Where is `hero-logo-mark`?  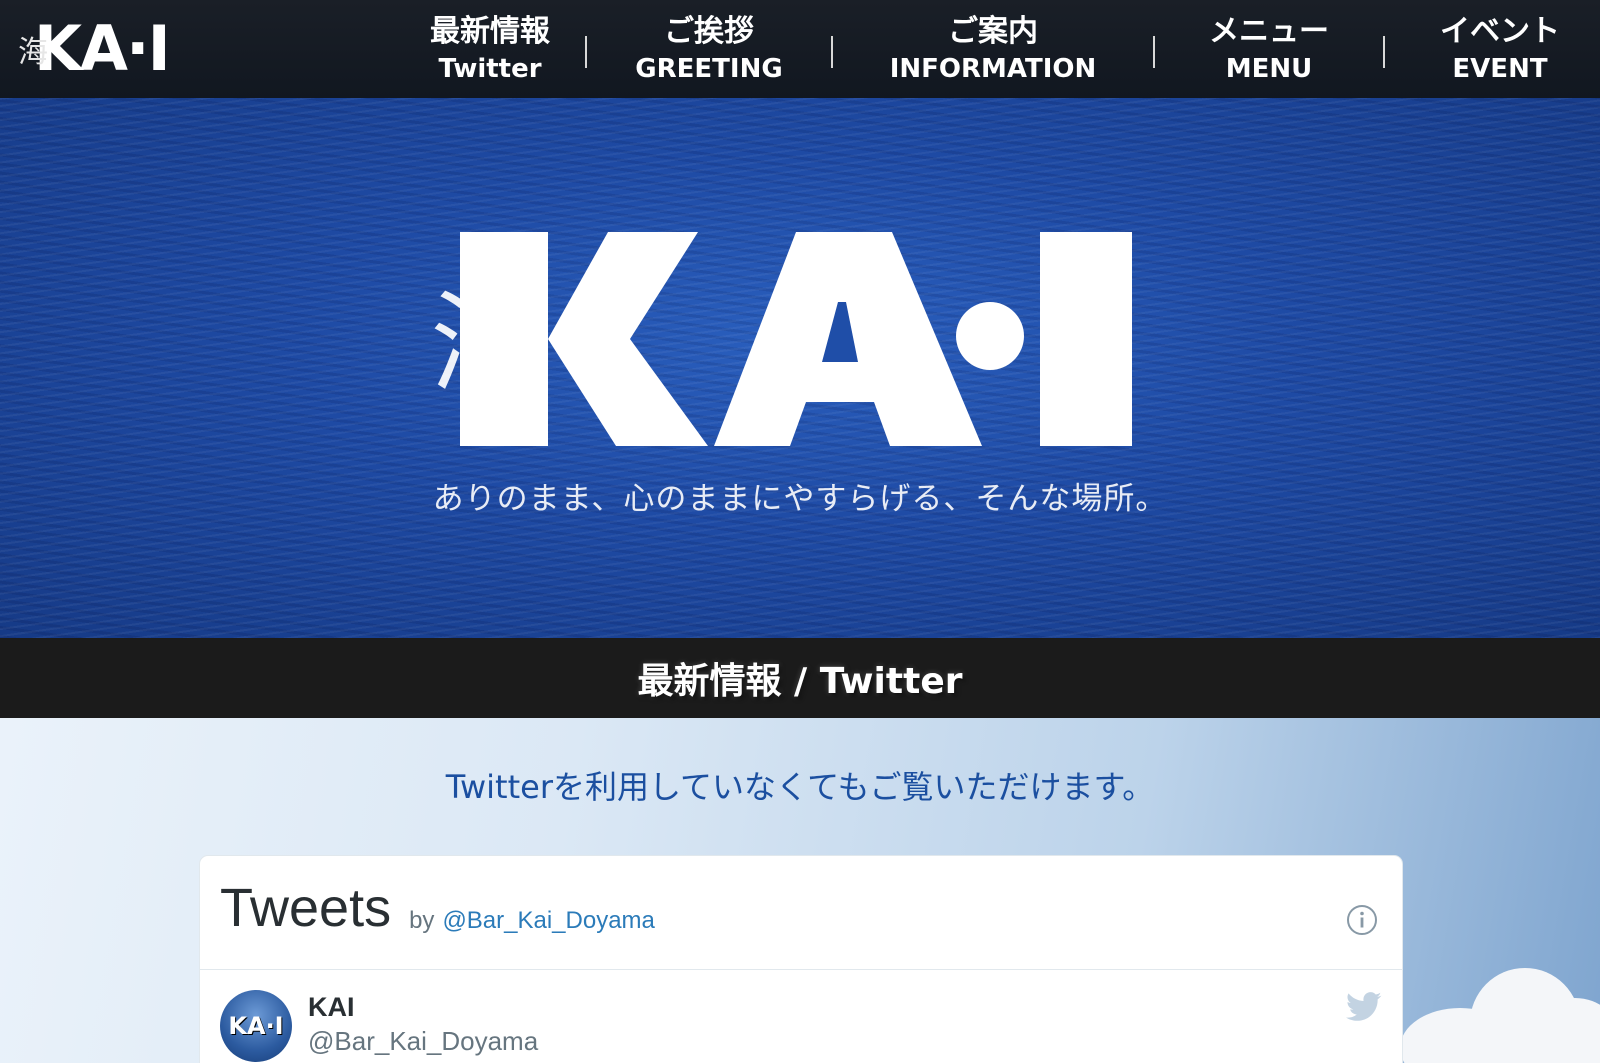 hero-logo-mark is located at coordinates (796, 339).